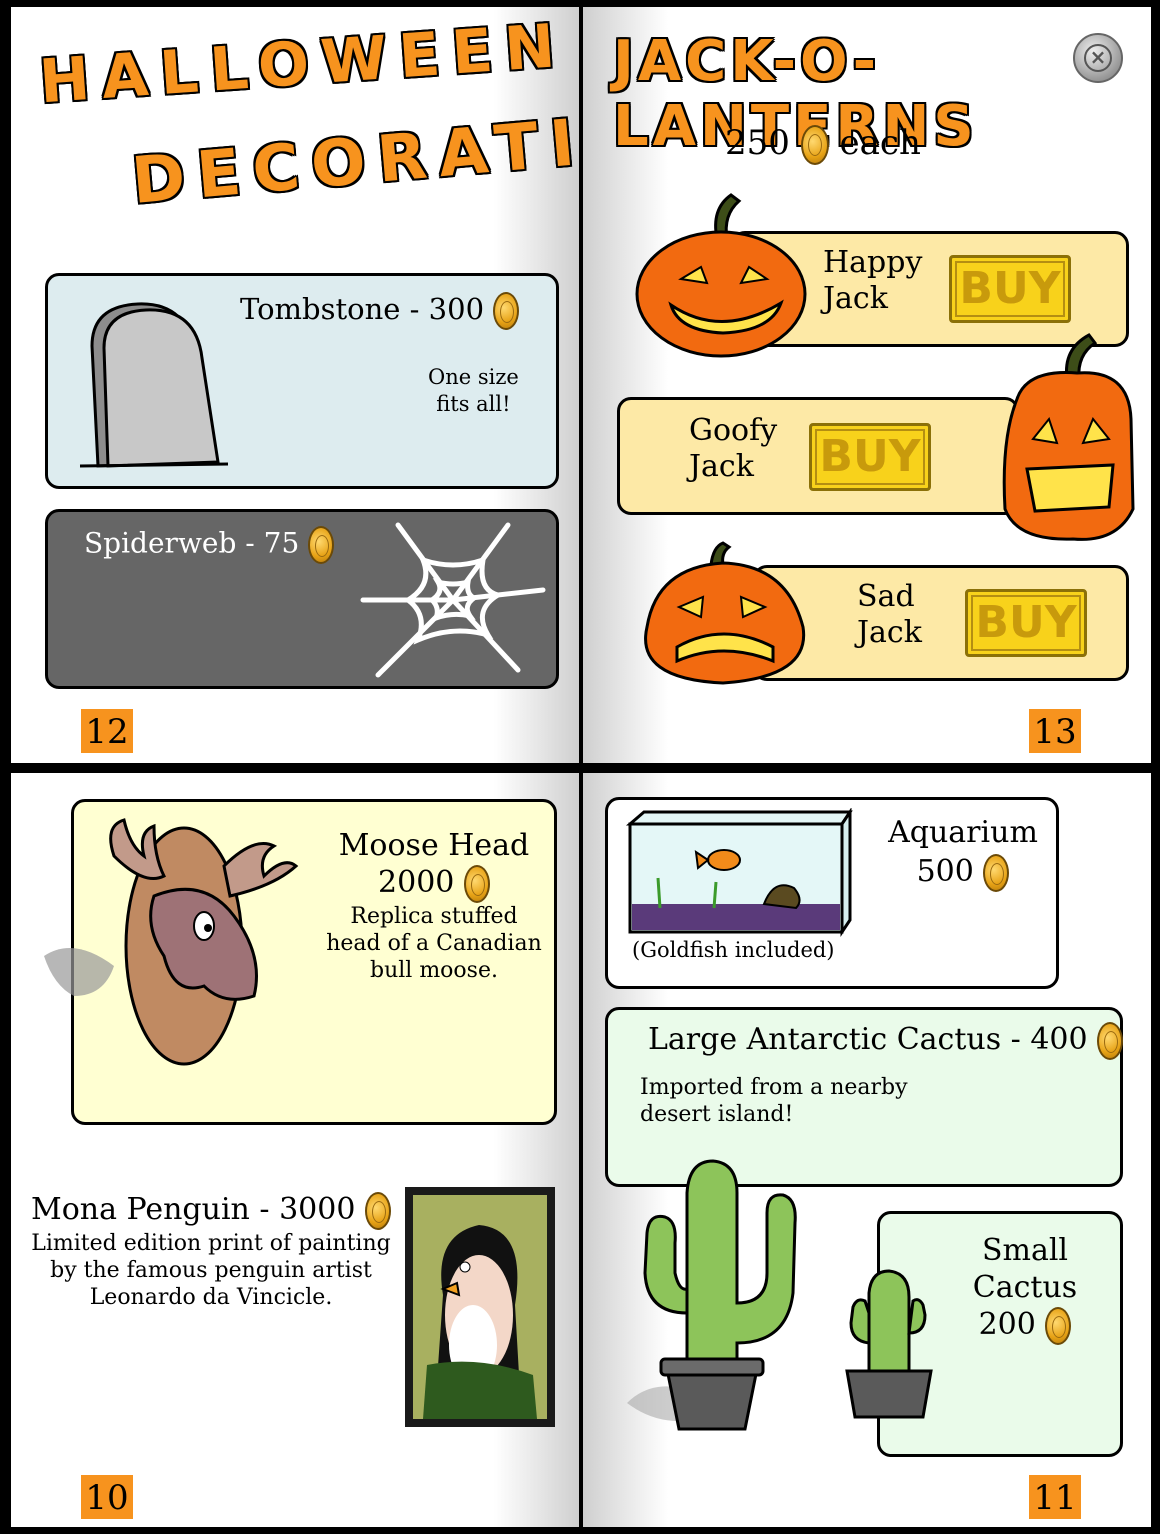  Describe the element at coordinates (1010, 289) in the screenshot. I see `buy-happy-jack-button: BUY` at that location.